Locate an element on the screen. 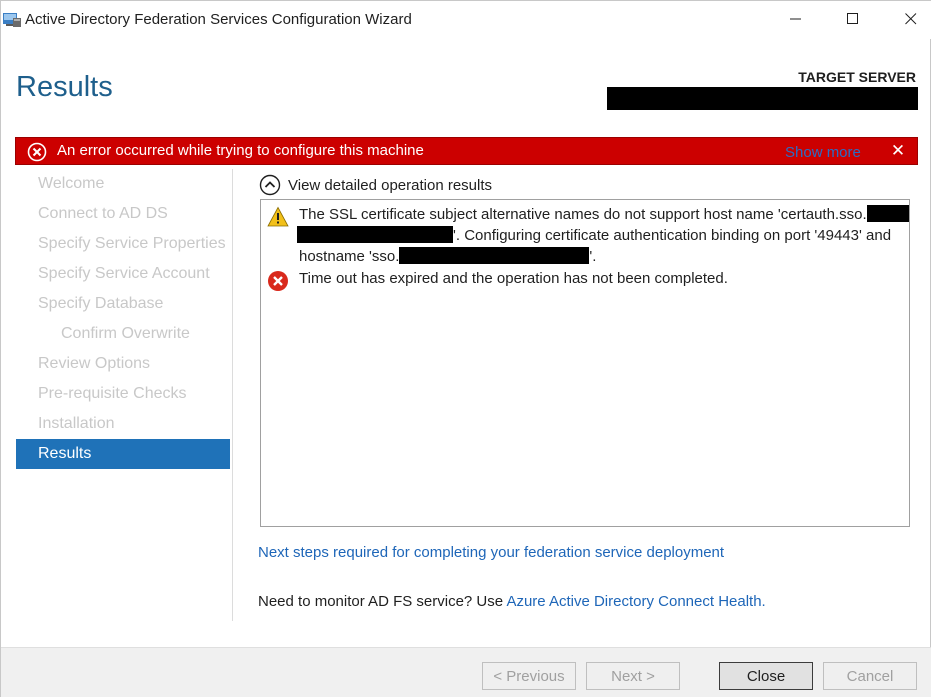 Image resolution: width=931 pixels, height=697 pixels. close-icon is located at coordinates (911, 19).